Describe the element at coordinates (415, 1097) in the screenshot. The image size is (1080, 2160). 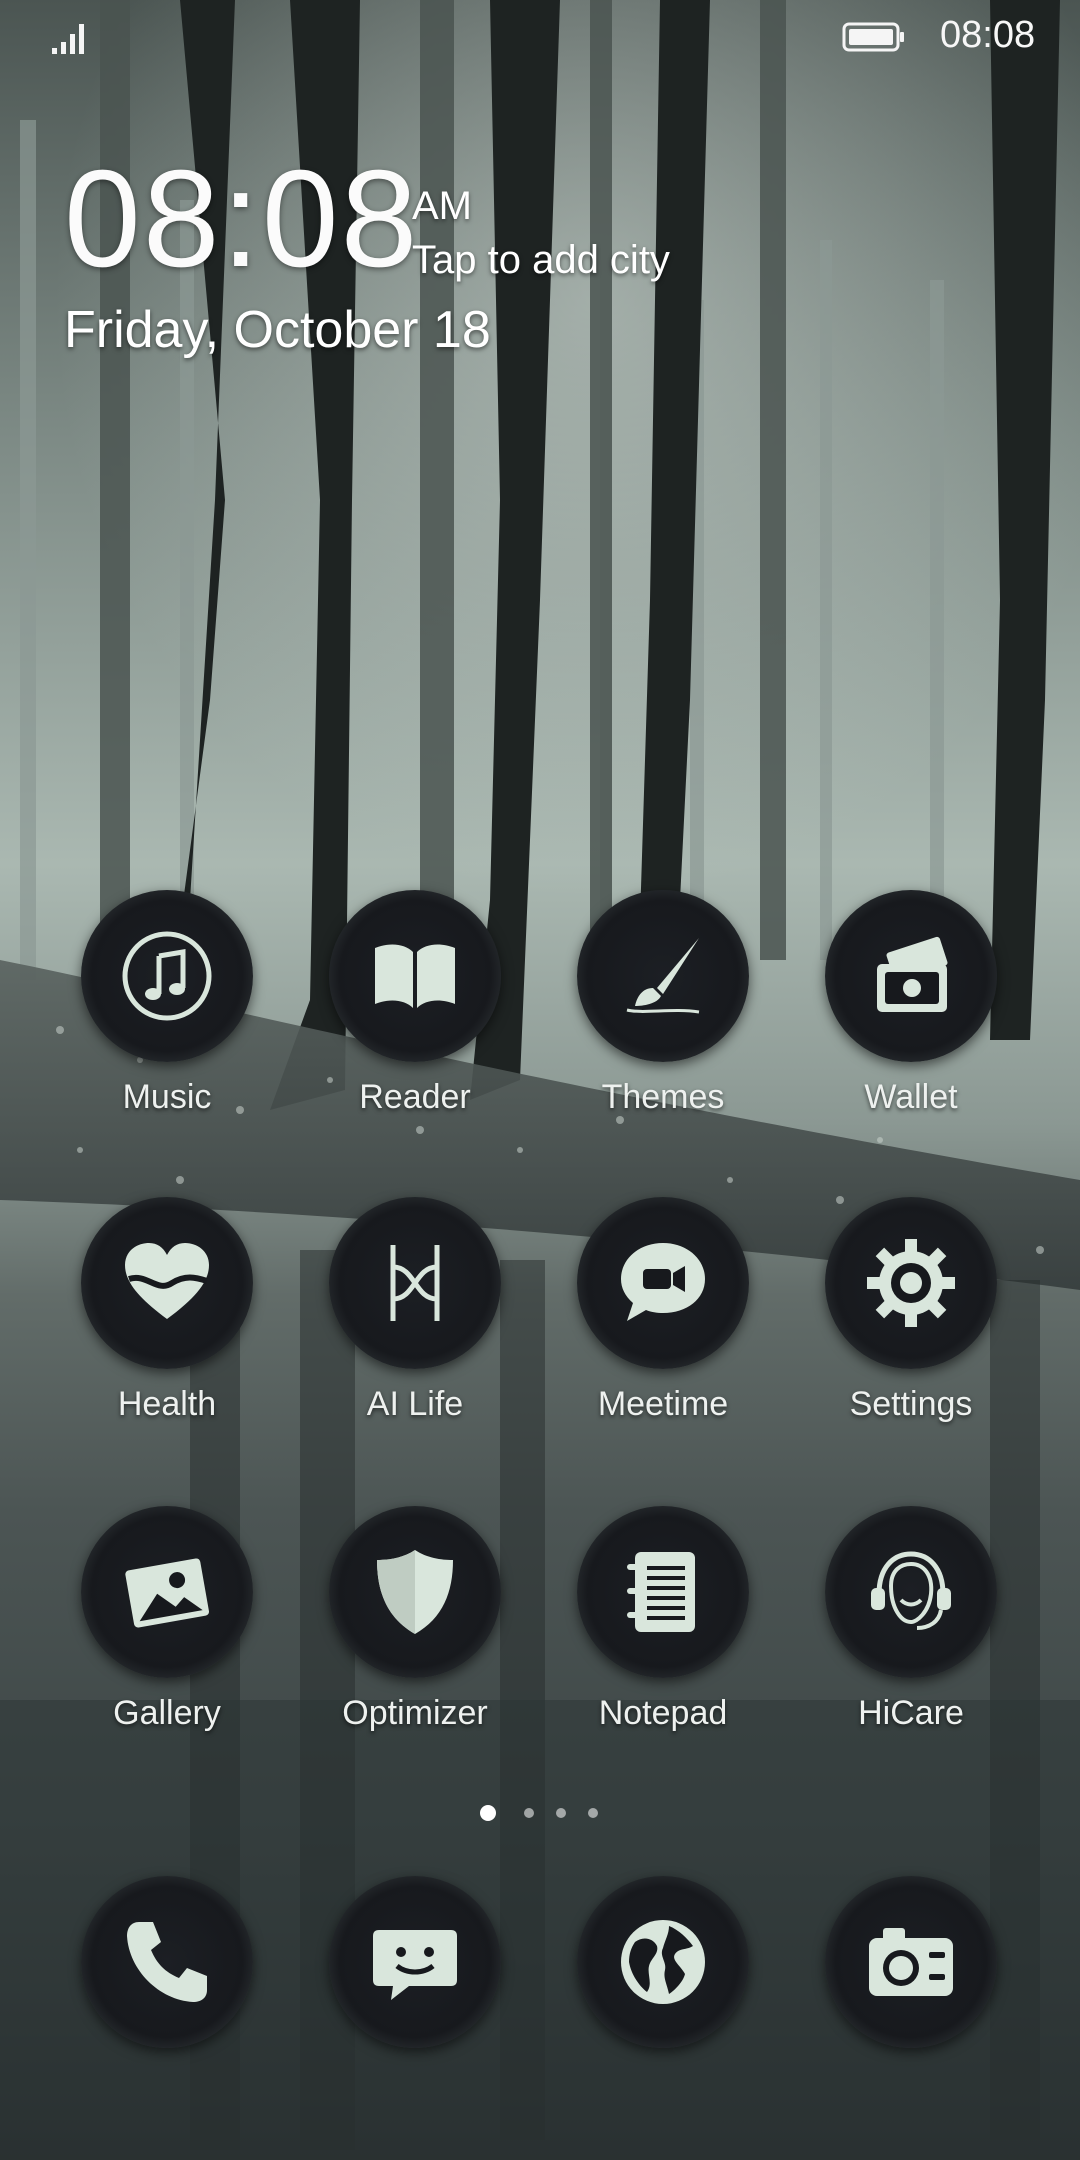
I see `app-label: Reader` at that location.